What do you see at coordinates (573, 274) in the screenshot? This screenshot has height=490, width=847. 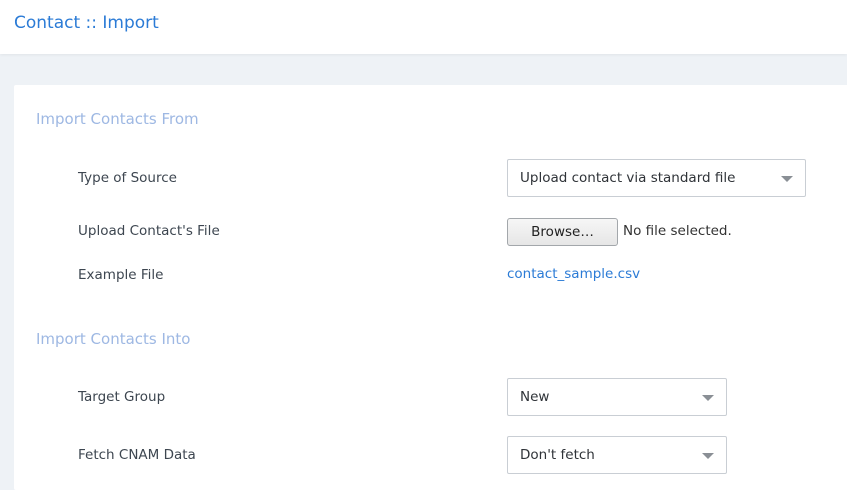 I see `example-file-link: contact_sample.csv` at bounding box center [573, 274].